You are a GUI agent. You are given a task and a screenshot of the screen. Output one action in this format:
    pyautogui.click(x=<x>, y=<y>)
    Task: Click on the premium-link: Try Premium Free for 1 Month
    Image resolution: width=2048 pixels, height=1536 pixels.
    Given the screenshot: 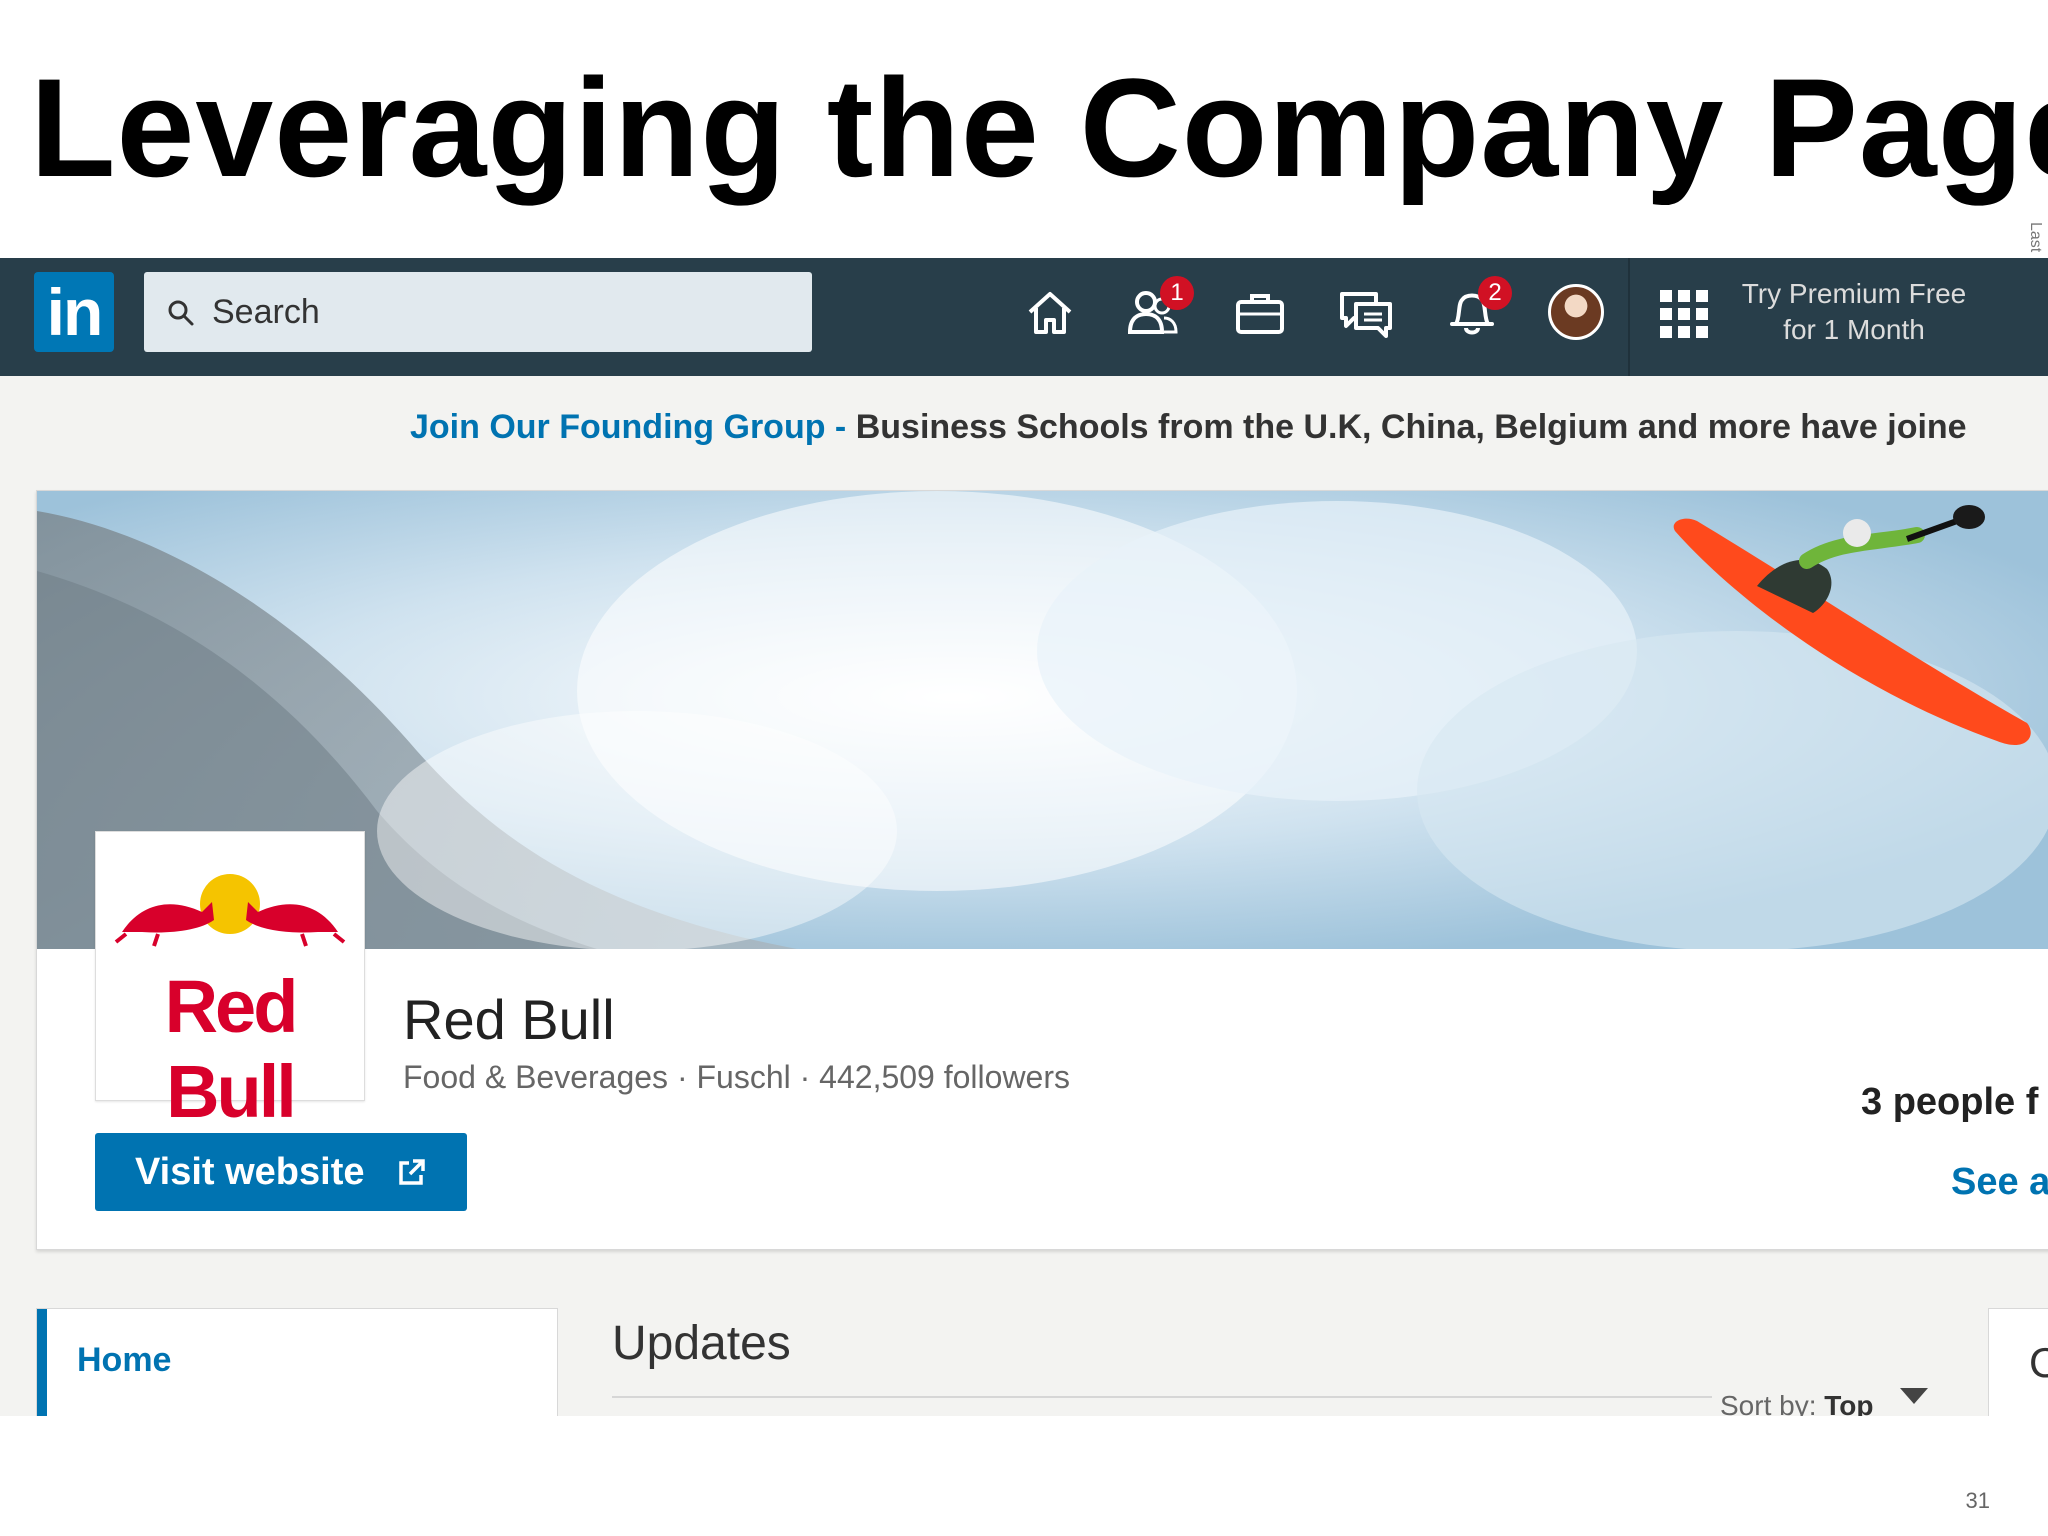 What is the action you would take?
    pyautogui.click(x=1854, y=312)
    